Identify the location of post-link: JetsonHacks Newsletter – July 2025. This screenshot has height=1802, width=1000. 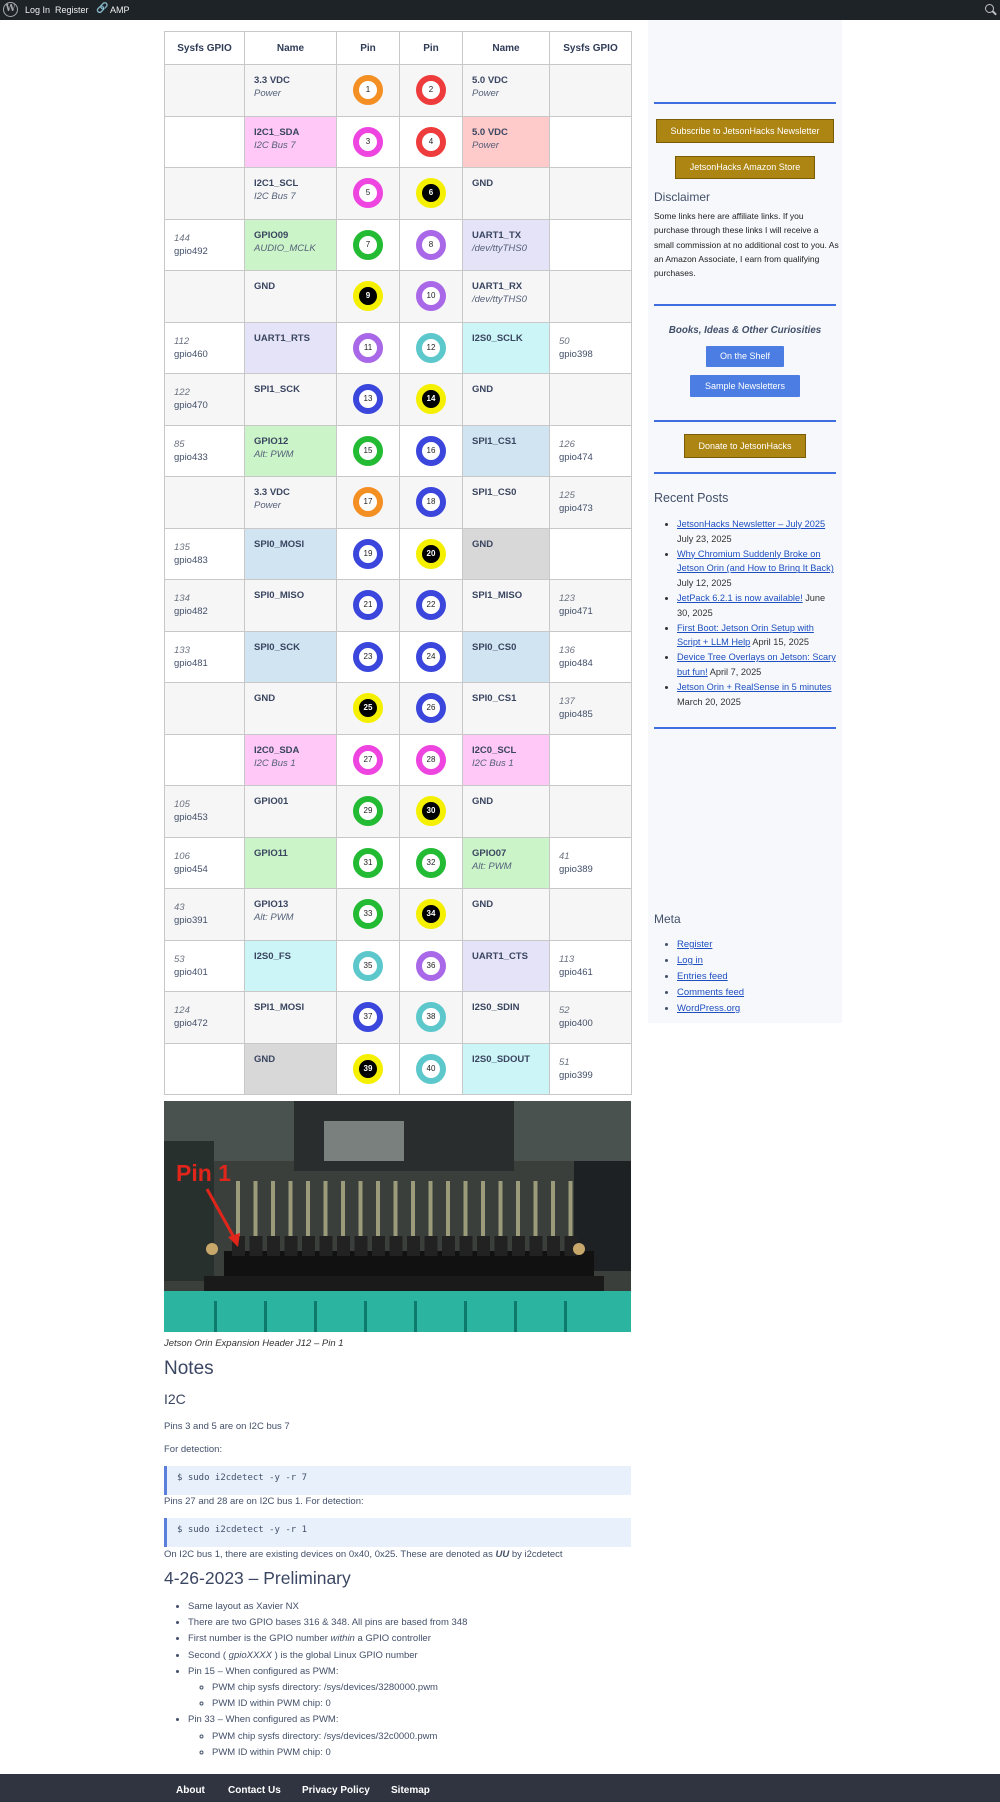
(751, 524).